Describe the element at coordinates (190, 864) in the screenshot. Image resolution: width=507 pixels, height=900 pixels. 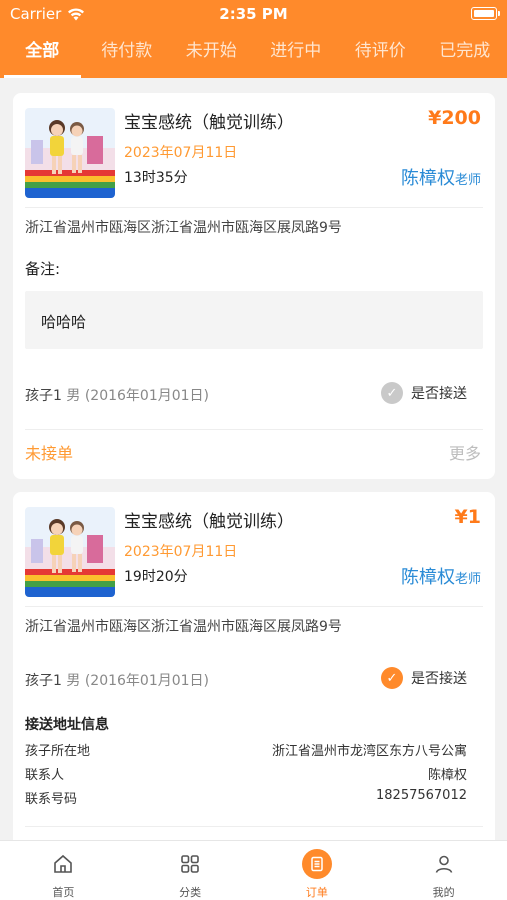
I see `grid-icon` at that location.